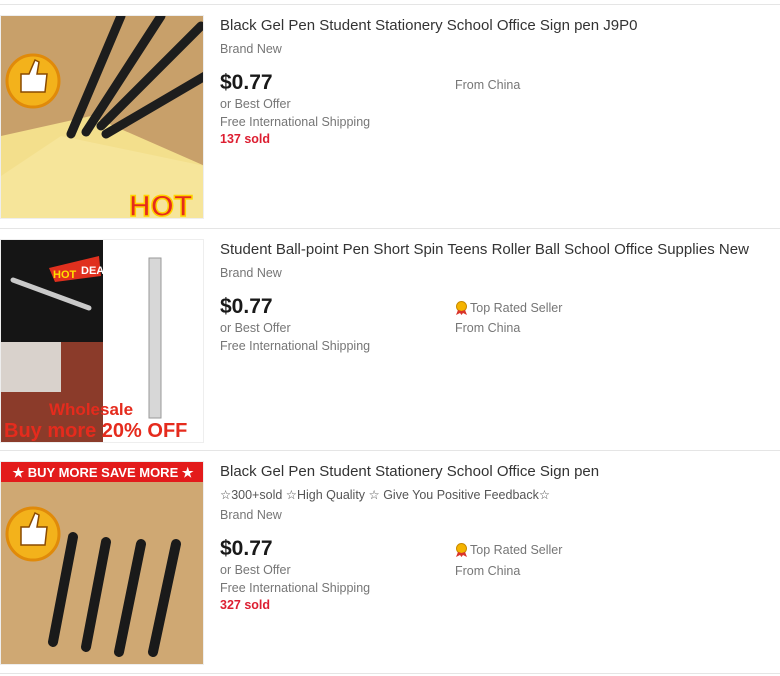 This screenshot has height=676, width=780. I want to click on listing-image: HOT, so click(102, 117).